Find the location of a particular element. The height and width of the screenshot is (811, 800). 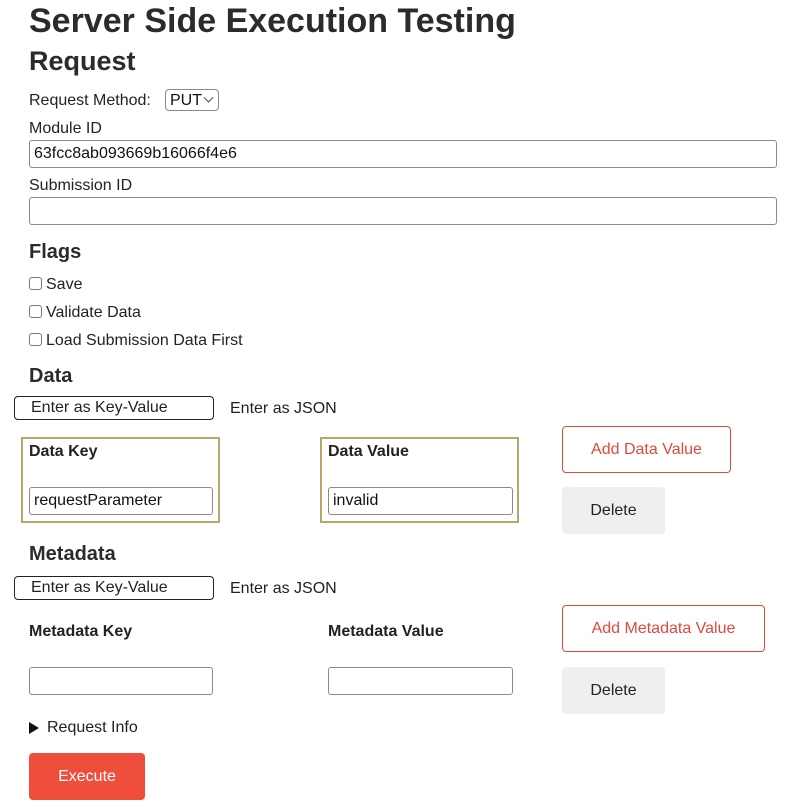

validate-data-checkbox-label: Validate Data is located at coordinates (93, 312).